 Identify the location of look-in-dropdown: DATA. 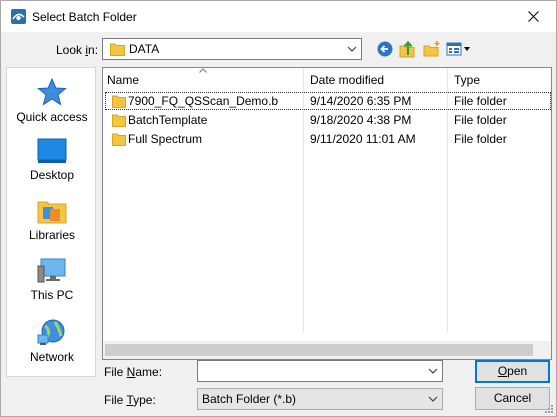
(232, 49).